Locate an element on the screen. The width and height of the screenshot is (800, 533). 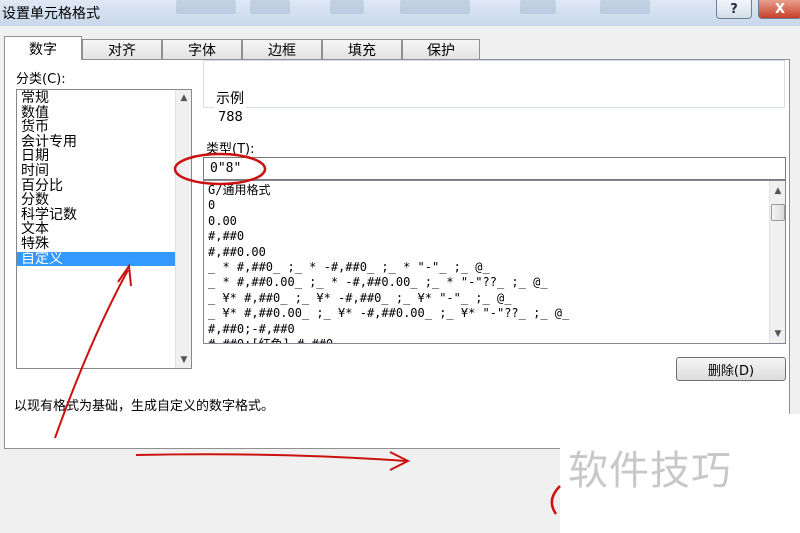
category-item: 日期 is located at coordinates (104, 156).